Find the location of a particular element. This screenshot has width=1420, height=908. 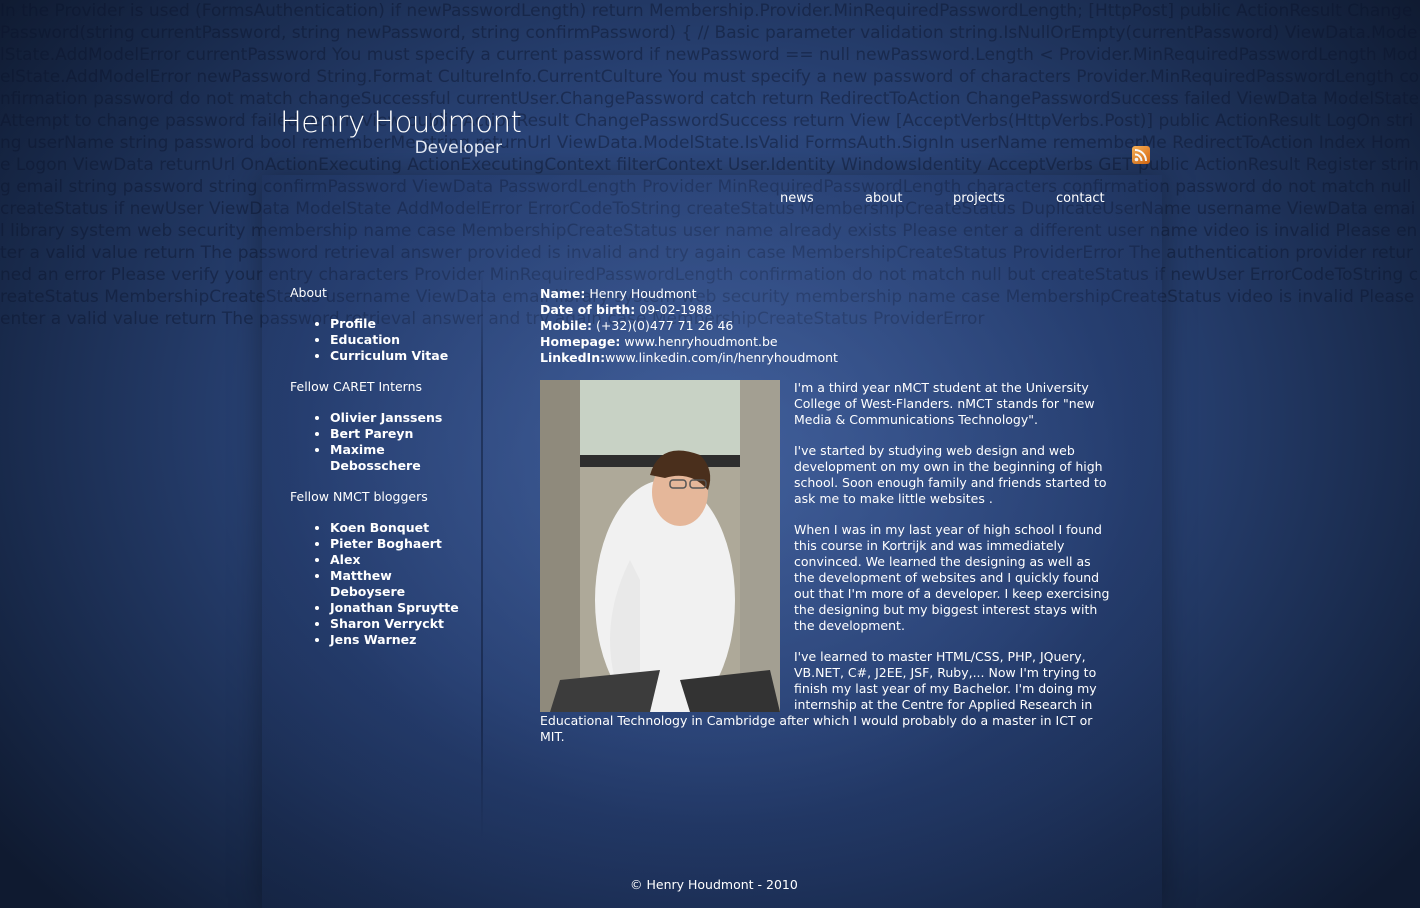

info-value: (+32)(0)477 71 26 46 is located at coordinates (665, 325).